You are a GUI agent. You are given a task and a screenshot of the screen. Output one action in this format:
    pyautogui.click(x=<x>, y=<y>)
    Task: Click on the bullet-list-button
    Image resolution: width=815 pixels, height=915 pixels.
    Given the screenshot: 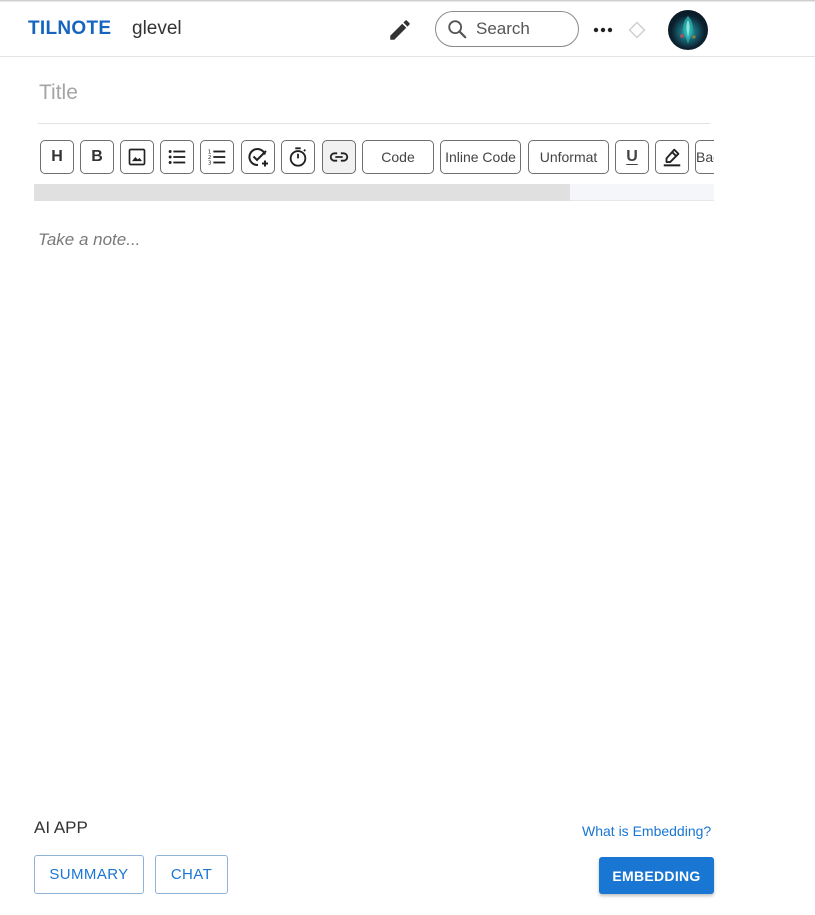 What is the action you would take?
    pyautogui.click(x=177, y=157)
    